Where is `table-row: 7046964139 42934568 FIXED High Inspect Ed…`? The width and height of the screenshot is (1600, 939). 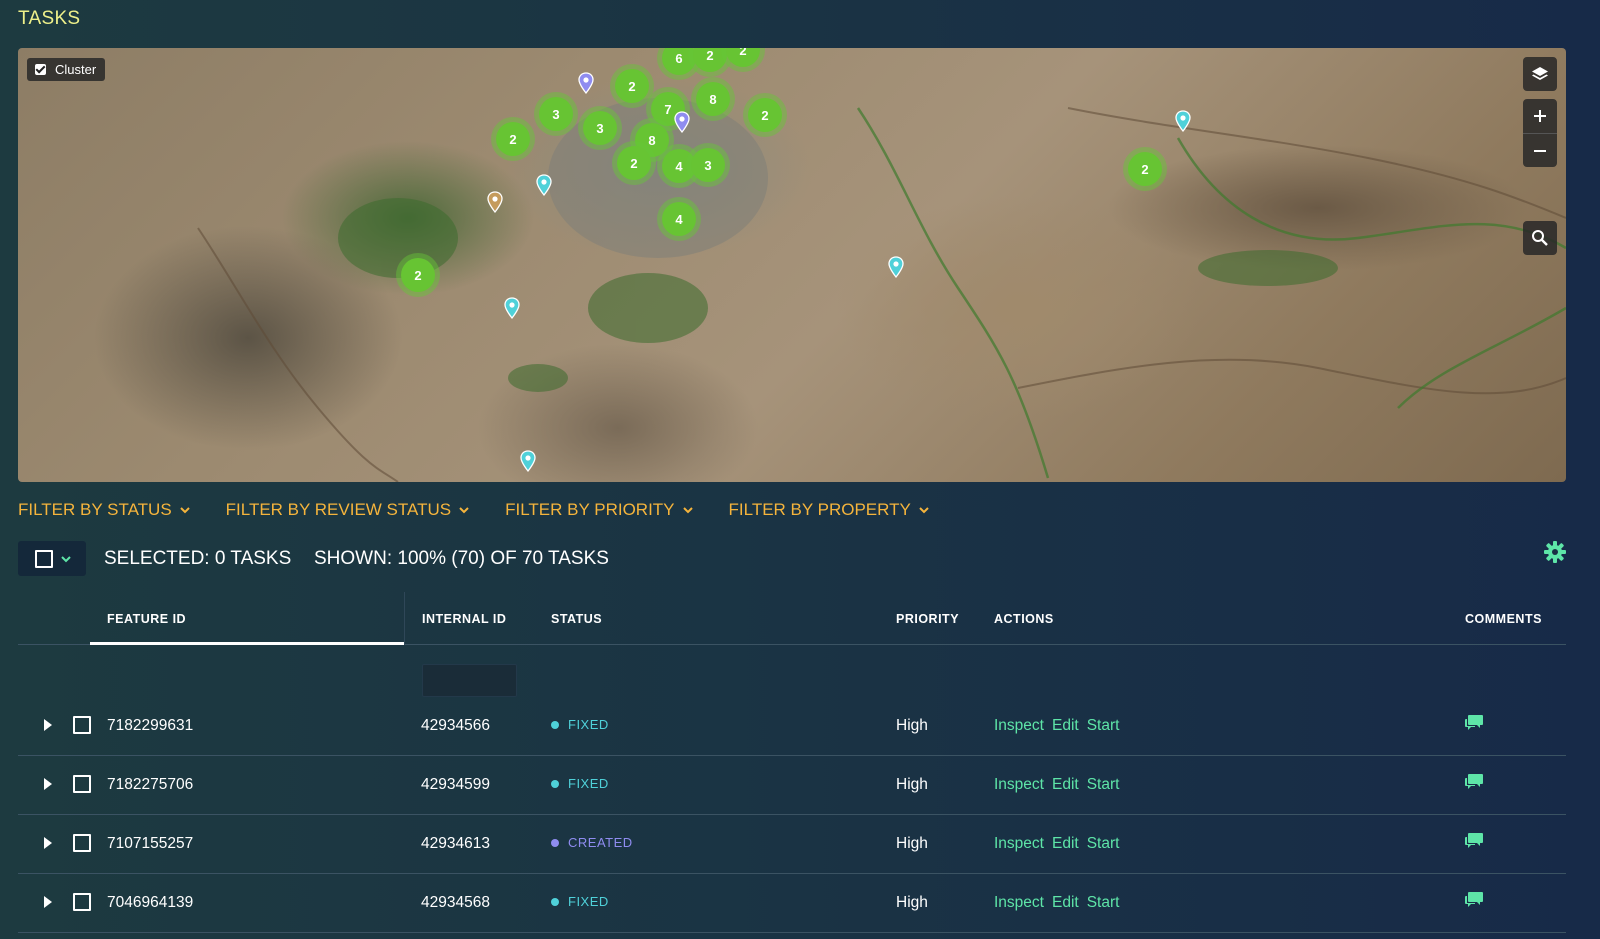
table-row: 7046964139 42934568 FIXED High Inspect Ed… is located at coordinates (792, 903).